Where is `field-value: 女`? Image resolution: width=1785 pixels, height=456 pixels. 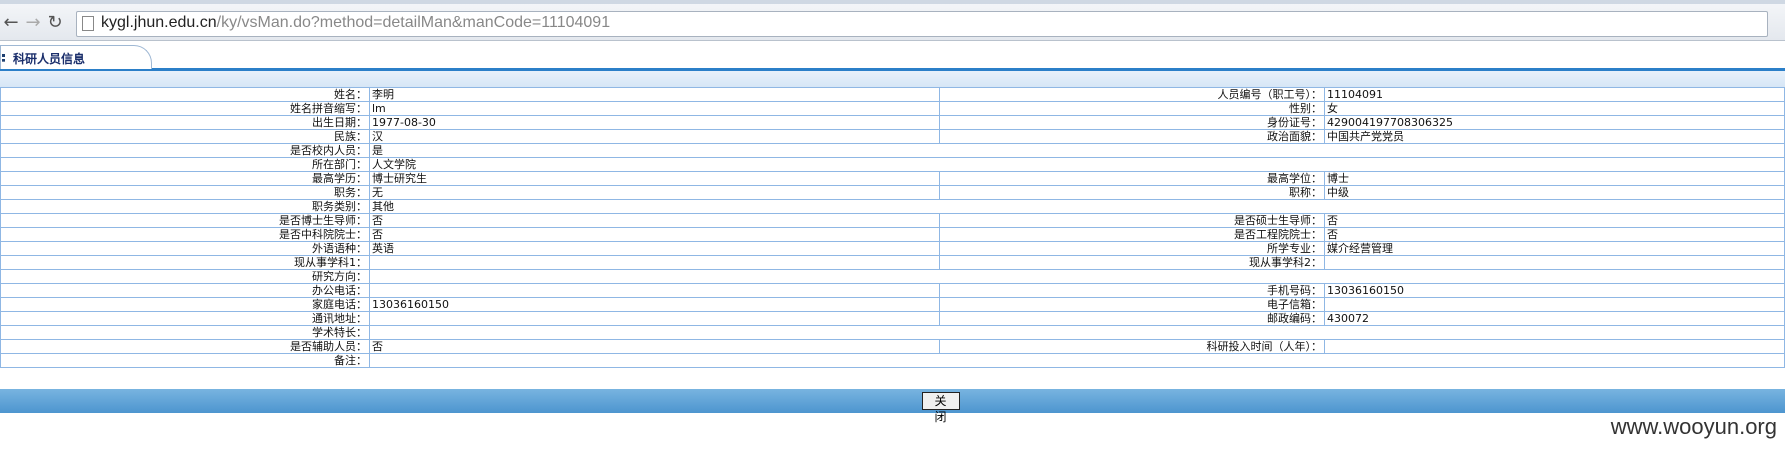
field-value: 女 is located at coordinates (1554, 108).